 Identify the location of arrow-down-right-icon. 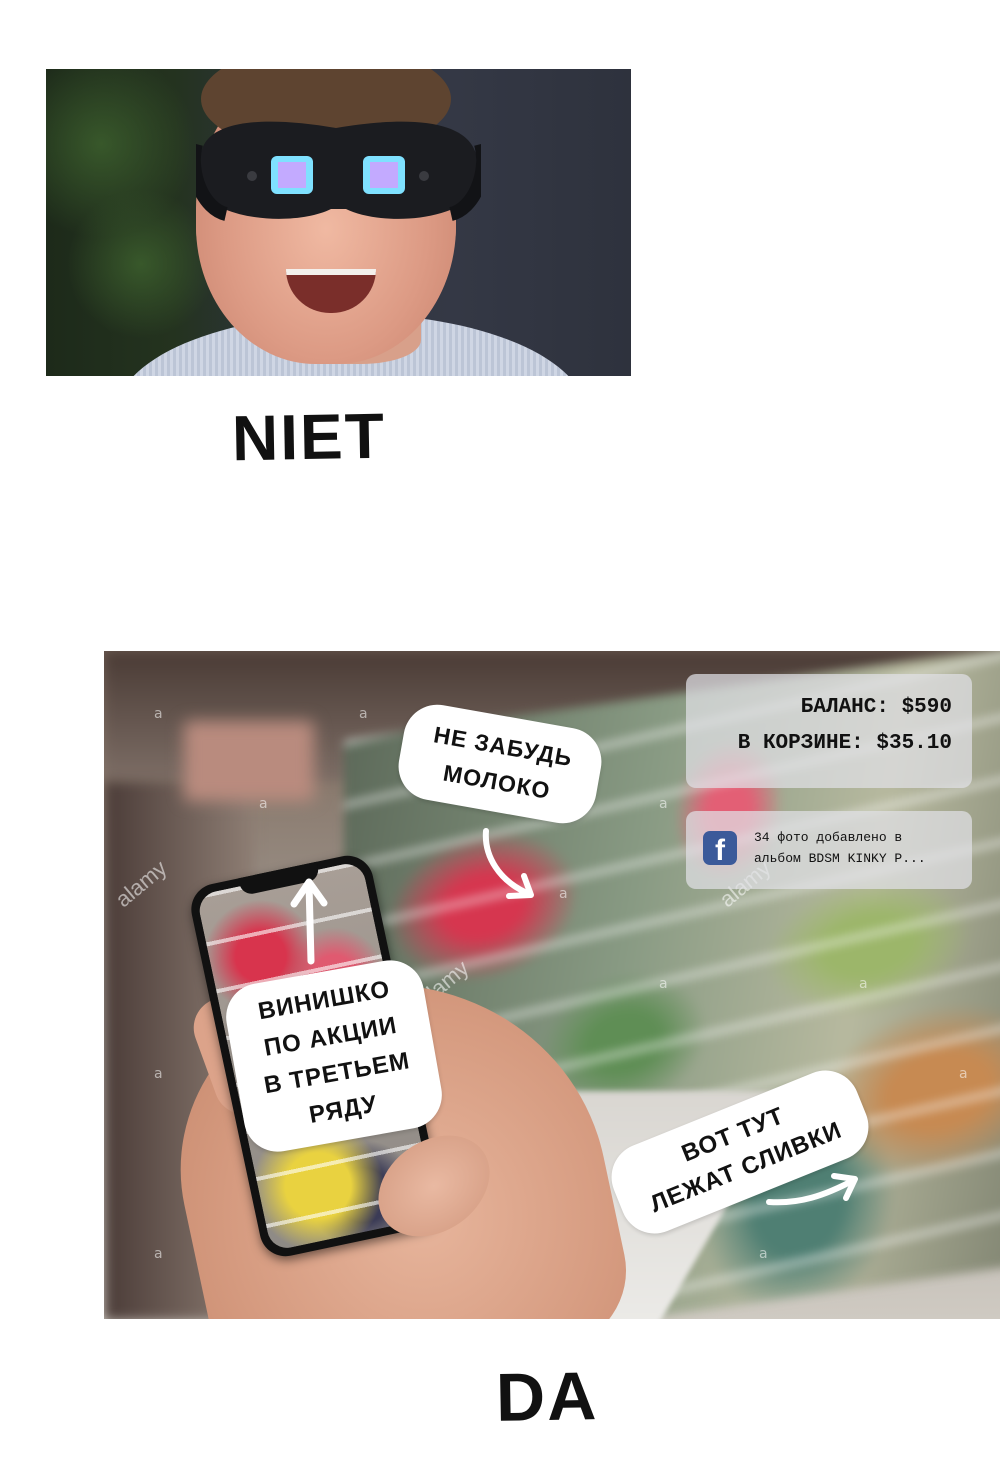
(508, 863).